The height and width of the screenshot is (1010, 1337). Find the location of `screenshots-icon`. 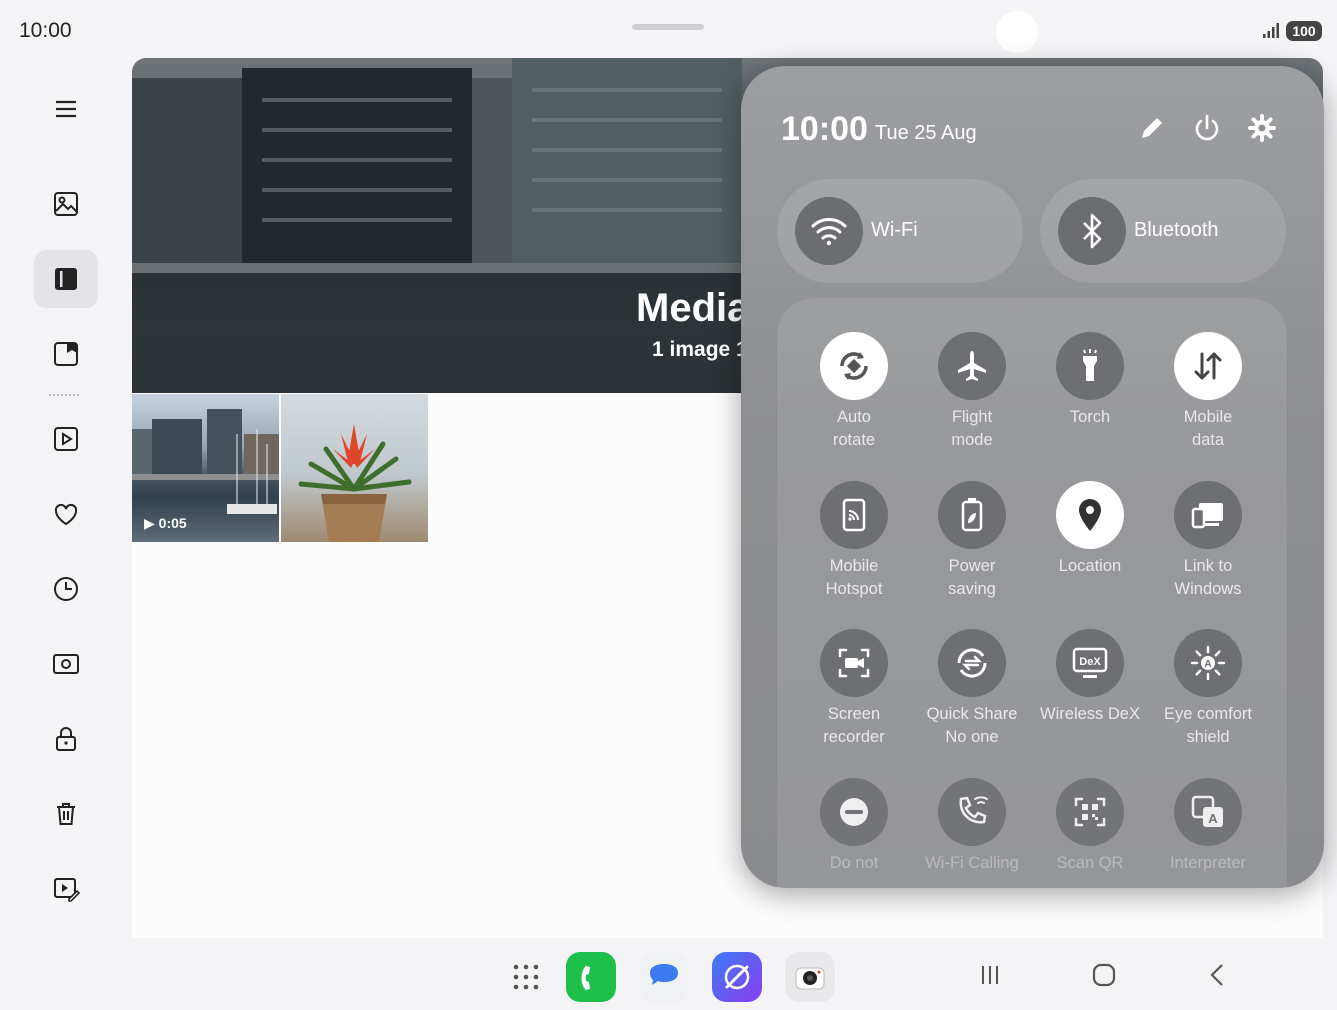

screenshots-icon is located at coordinates (66, 664).